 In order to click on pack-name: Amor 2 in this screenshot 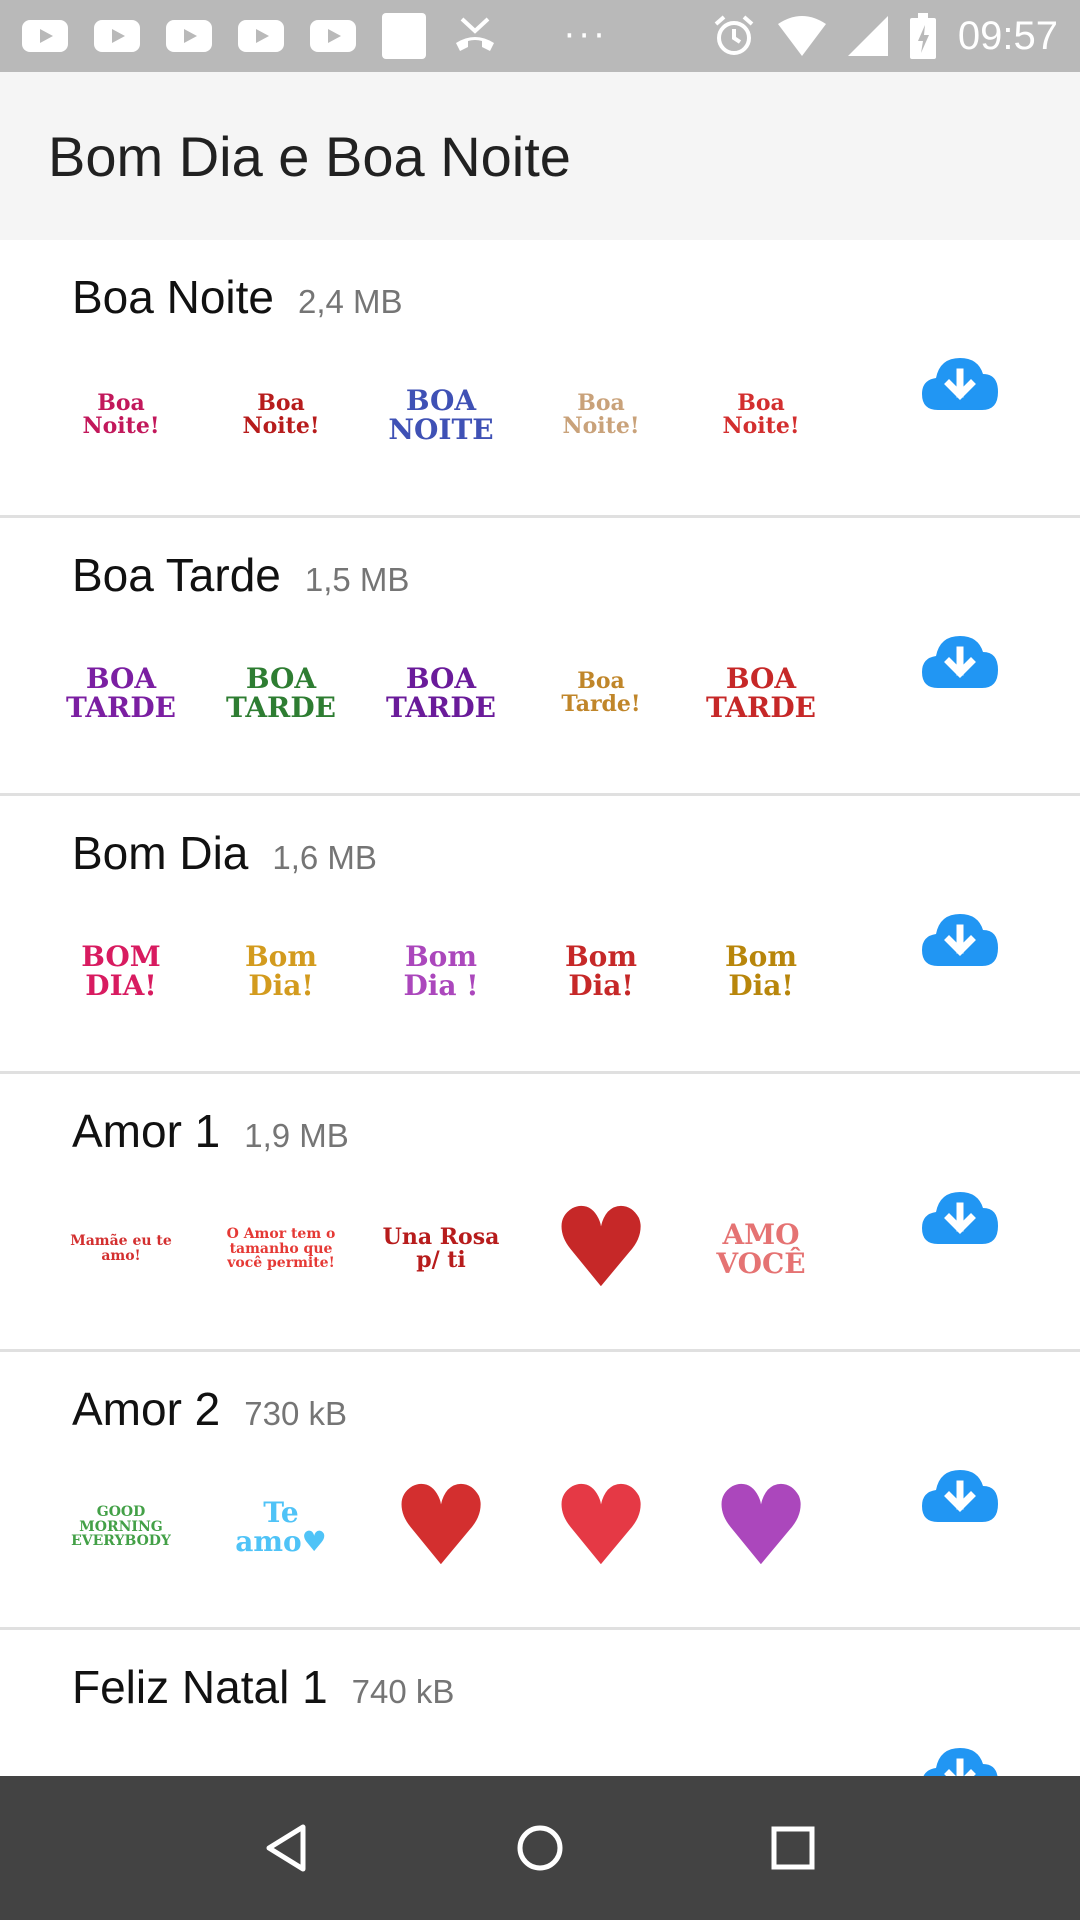, I will do `click(146, 1409)`.